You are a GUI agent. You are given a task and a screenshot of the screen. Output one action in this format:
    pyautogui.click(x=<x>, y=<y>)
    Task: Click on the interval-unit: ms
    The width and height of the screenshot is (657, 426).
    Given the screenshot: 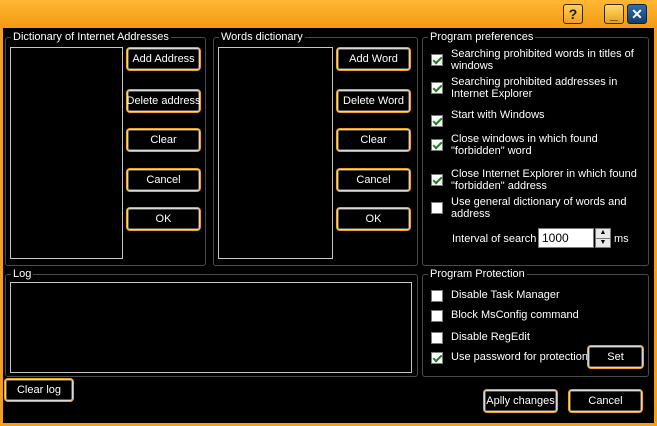 What is the action you would take?
    pyautogui.click(x=621, y=239)
    